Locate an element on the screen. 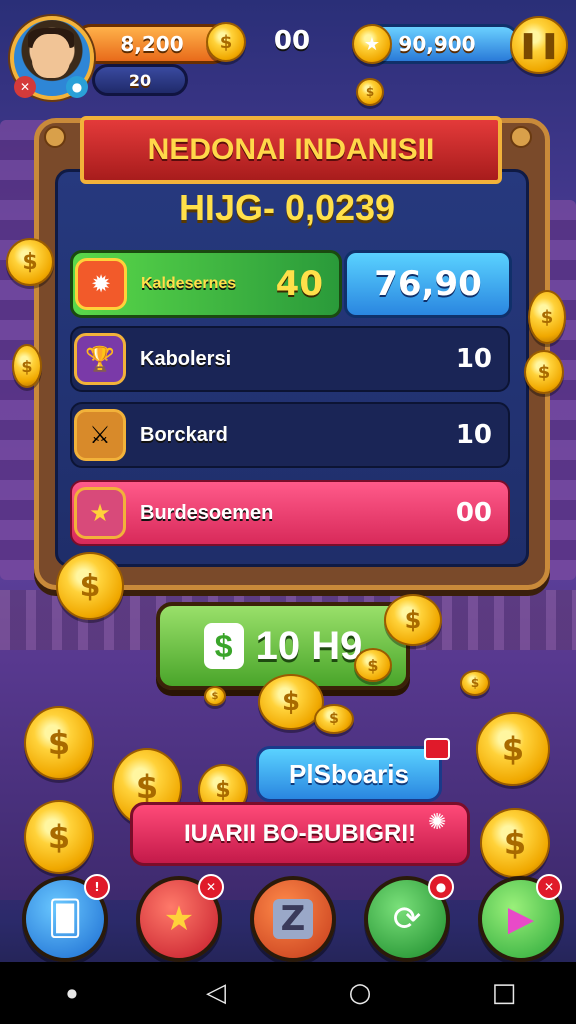 The width and height of the screenshot is (576, 1024). burst-icon: ✹ is located at coordinates (101, 284).